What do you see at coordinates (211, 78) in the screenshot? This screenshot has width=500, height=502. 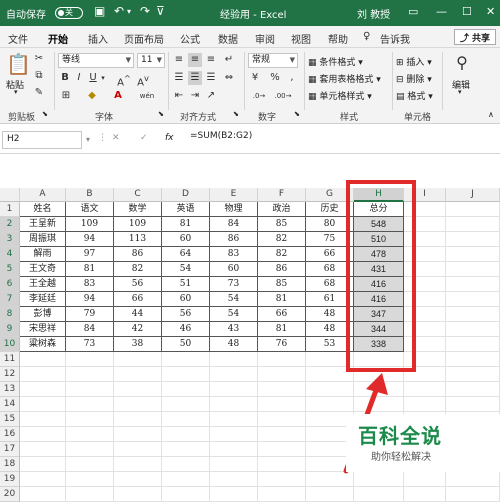 I see `align-right-icon: ☰` at bounding box center [211, 78].